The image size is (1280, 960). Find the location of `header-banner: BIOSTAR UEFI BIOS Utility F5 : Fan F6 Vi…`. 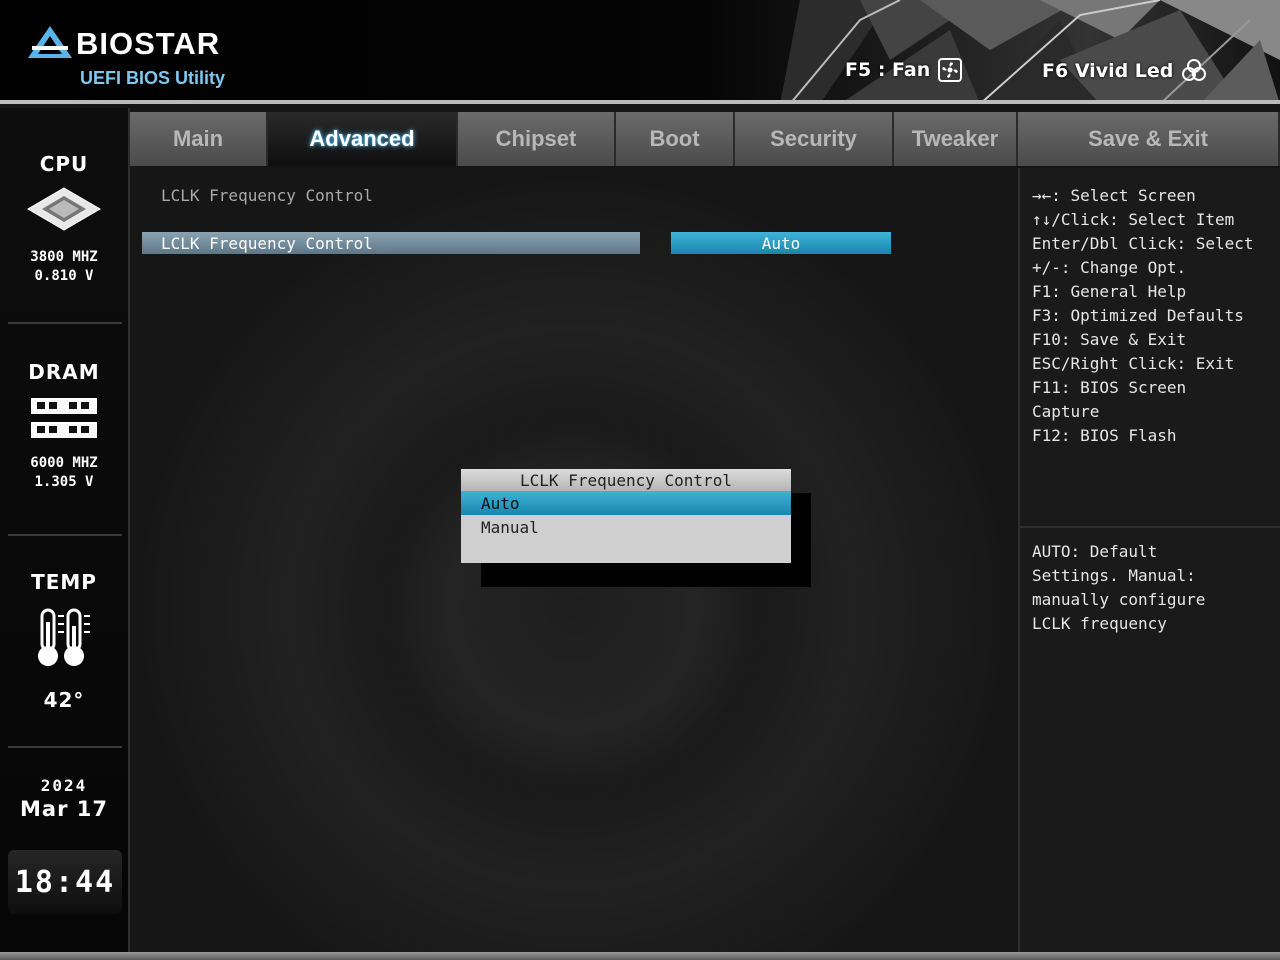

header-banner: BIOSTAR UEFI BIOS Utility F5 : Fan F6 Vi… is located at coordinates (640, 52).